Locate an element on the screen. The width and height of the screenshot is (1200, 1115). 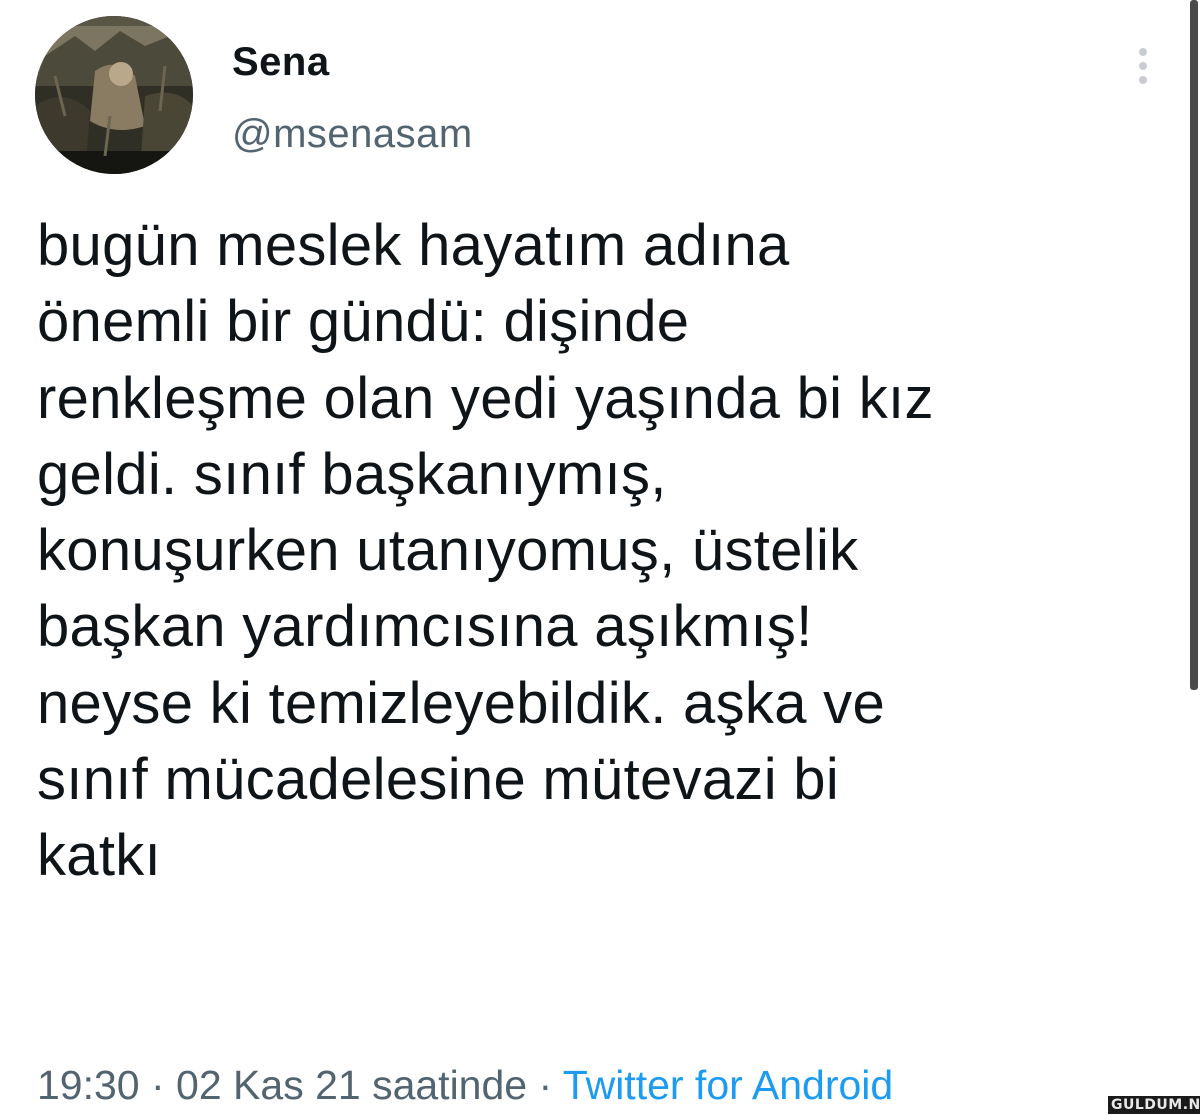
more-vertical-icon is located at coordinates (1143, 66).